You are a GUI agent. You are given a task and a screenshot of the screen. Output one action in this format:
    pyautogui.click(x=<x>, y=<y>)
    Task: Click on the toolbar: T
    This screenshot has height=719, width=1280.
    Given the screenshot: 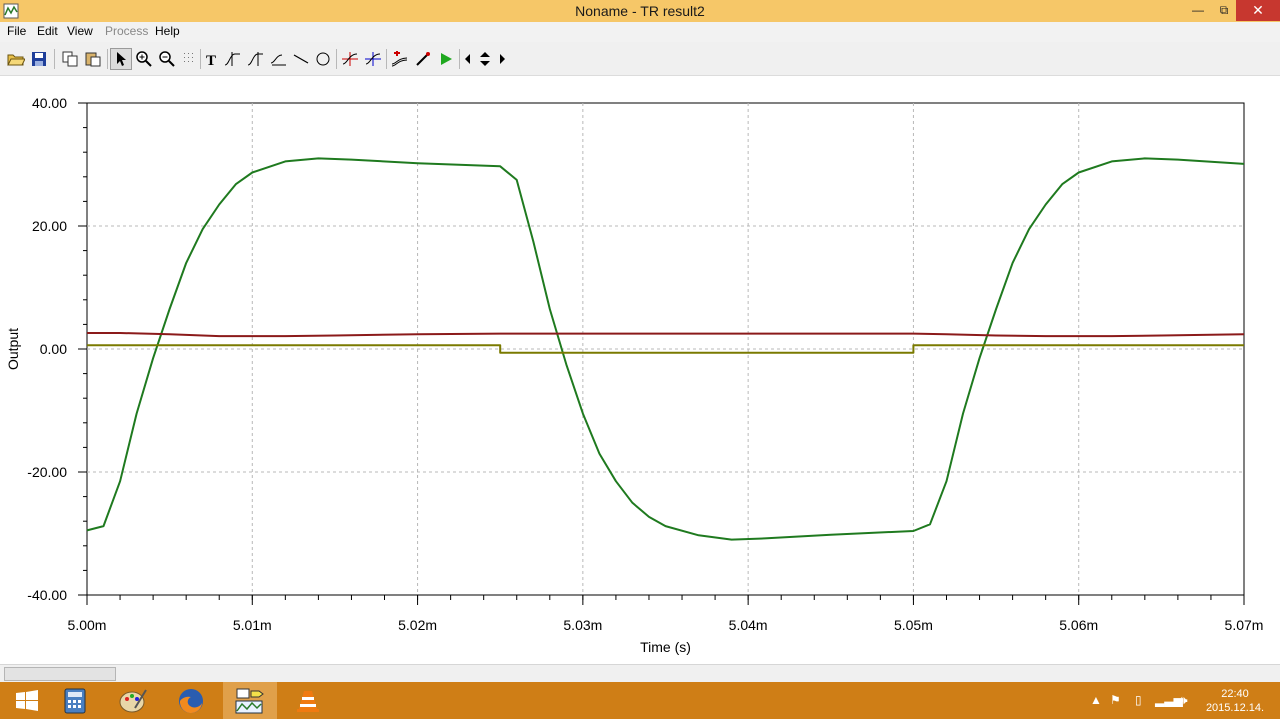 What is the action you would take?
    pyautogui.click(x=640, y=59)
    